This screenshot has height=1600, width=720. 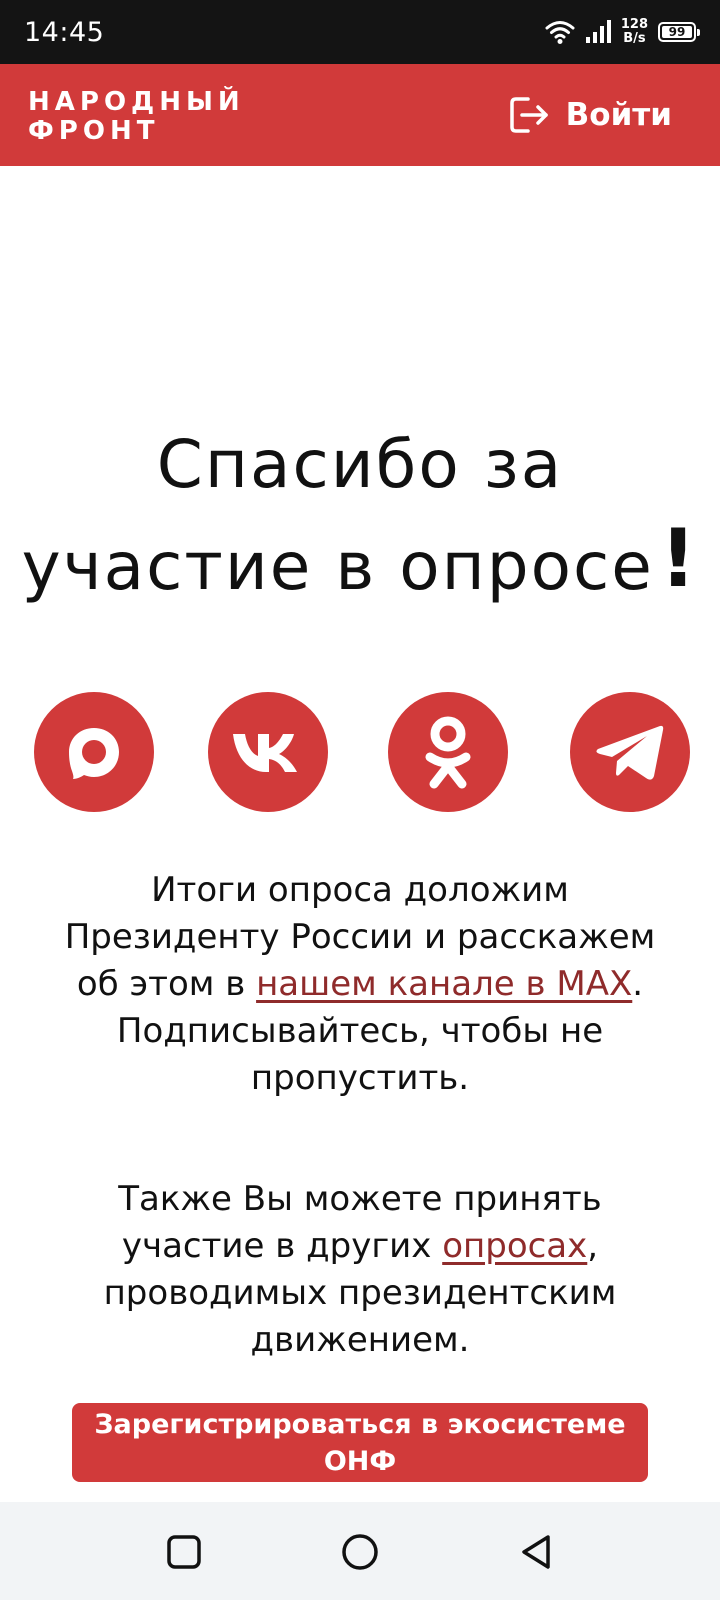 I want to click on battery-level: 99, so click(x=677, y=32).